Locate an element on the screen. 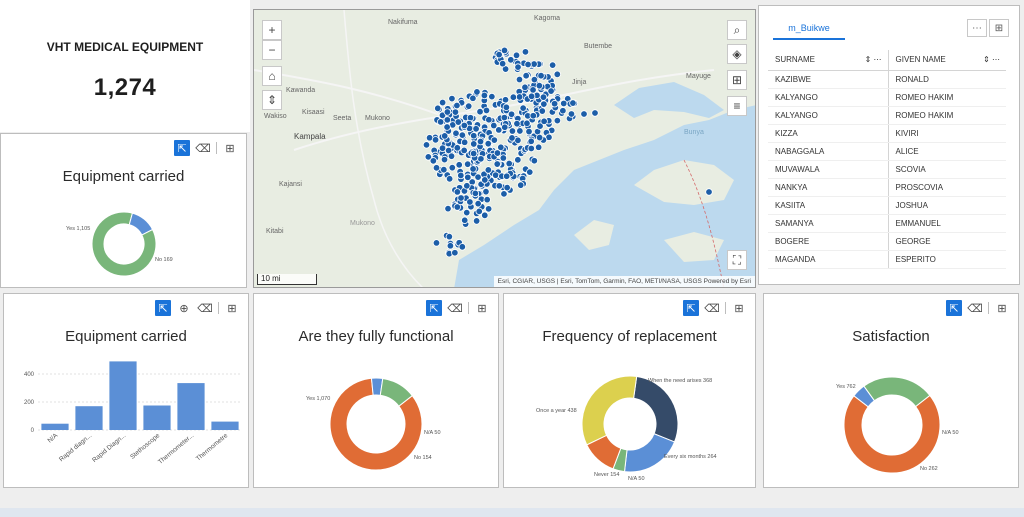  table-row: BOGERE GEORGE is located at coordinates (887, 241).